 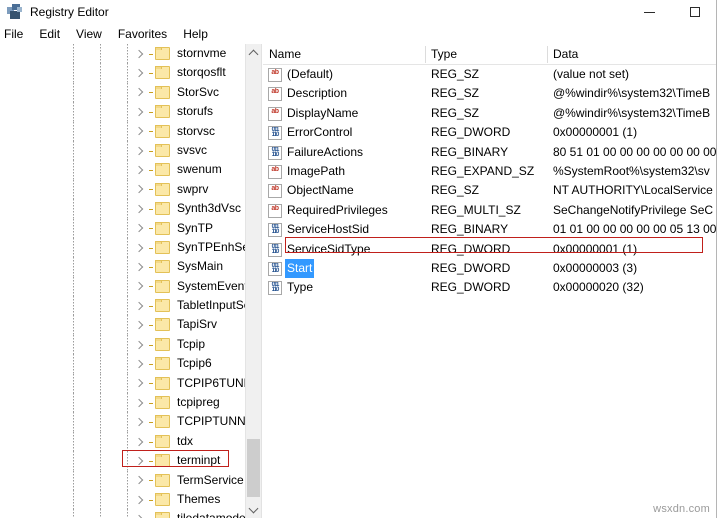 I want to click on tree-item-label: TapiSrv, so click(x=197, y=324).